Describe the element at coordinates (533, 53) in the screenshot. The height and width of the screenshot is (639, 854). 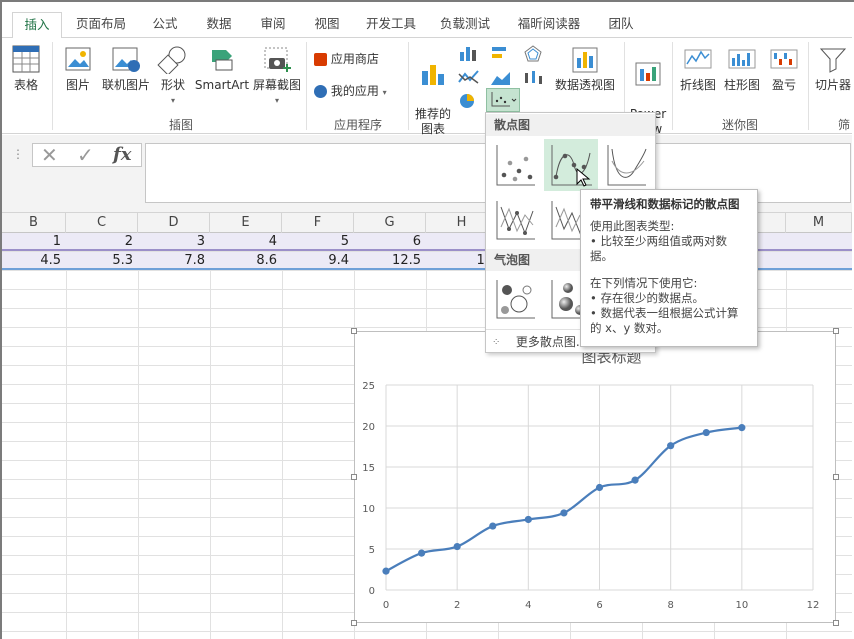
I see `radar-chart-button` at that location.